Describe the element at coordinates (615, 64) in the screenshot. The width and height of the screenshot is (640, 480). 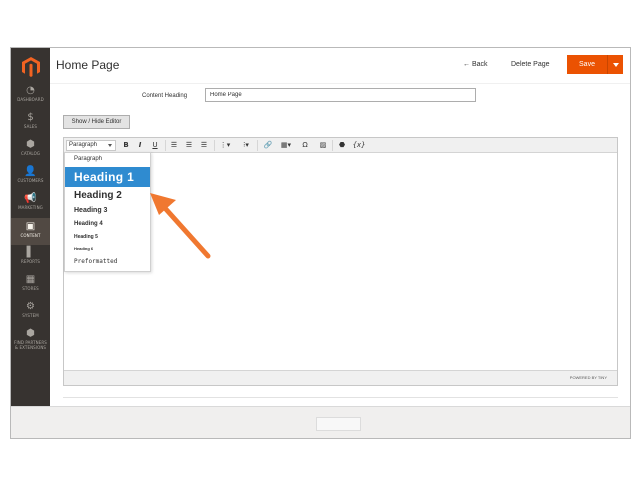
I see `save-options-chevron-down-icon` at that location.